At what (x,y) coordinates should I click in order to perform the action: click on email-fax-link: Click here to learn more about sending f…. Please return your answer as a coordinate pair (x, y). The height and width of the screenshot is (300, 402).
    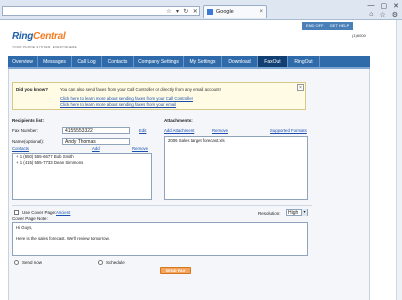
    Looking at the image, I should click on (118, 104).